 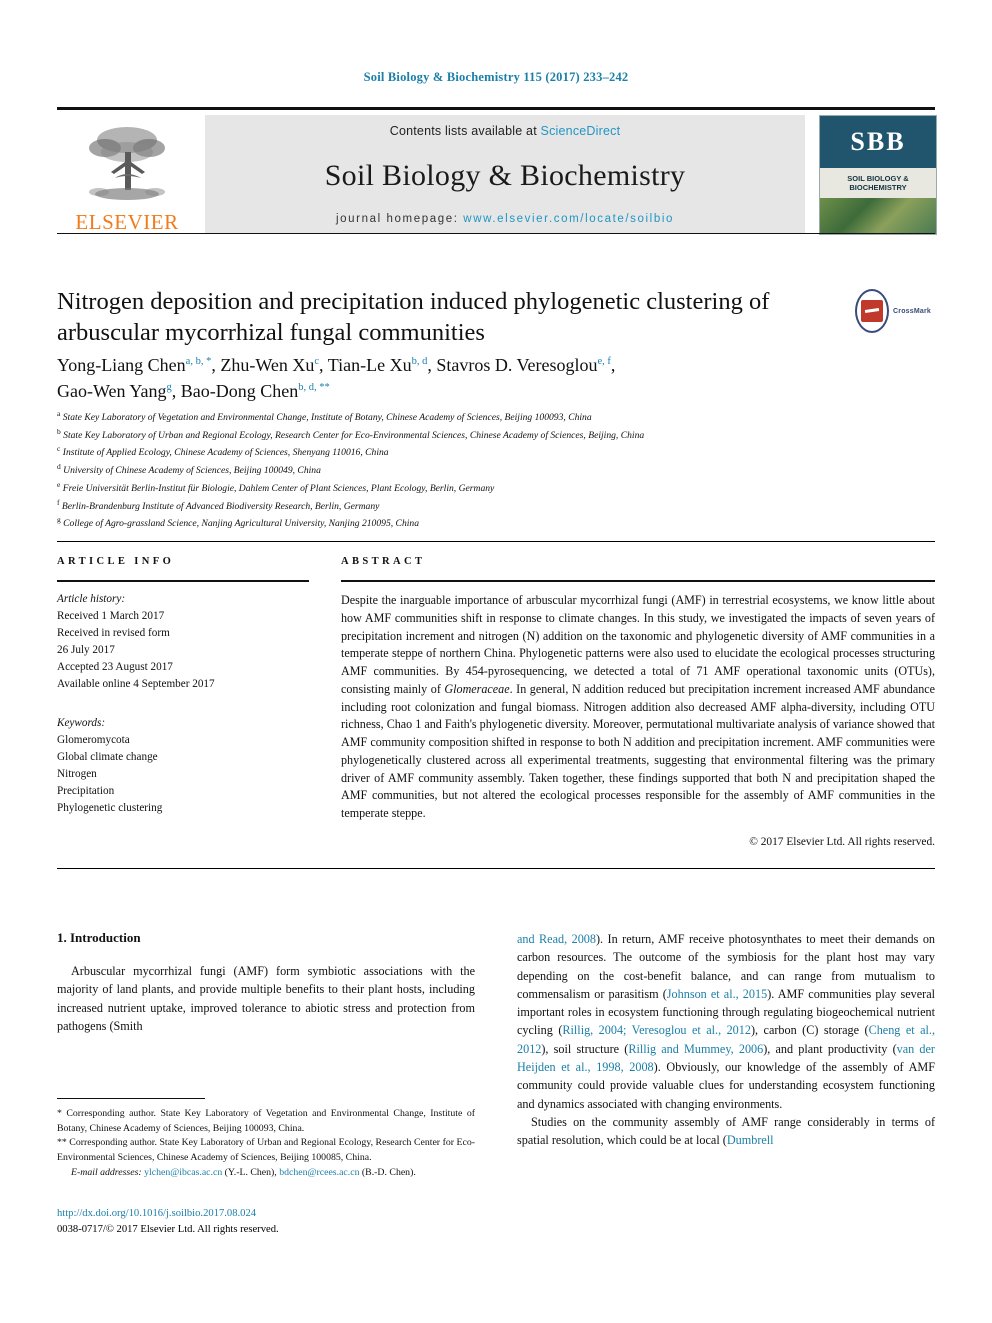 I want to click on citation-link: Rillig and Mummey, 2006, so click(x=695, y=1049).